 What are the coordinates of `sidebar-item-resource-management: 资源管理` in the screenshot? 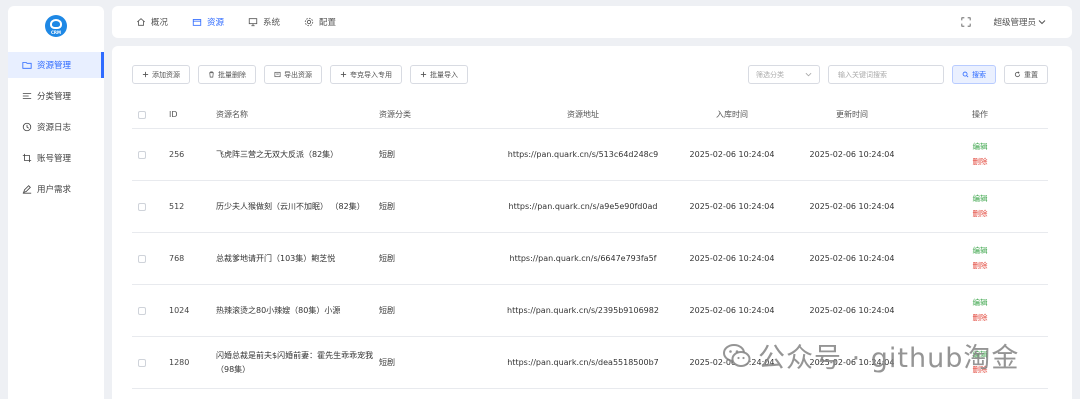 It's located at (56, 65).